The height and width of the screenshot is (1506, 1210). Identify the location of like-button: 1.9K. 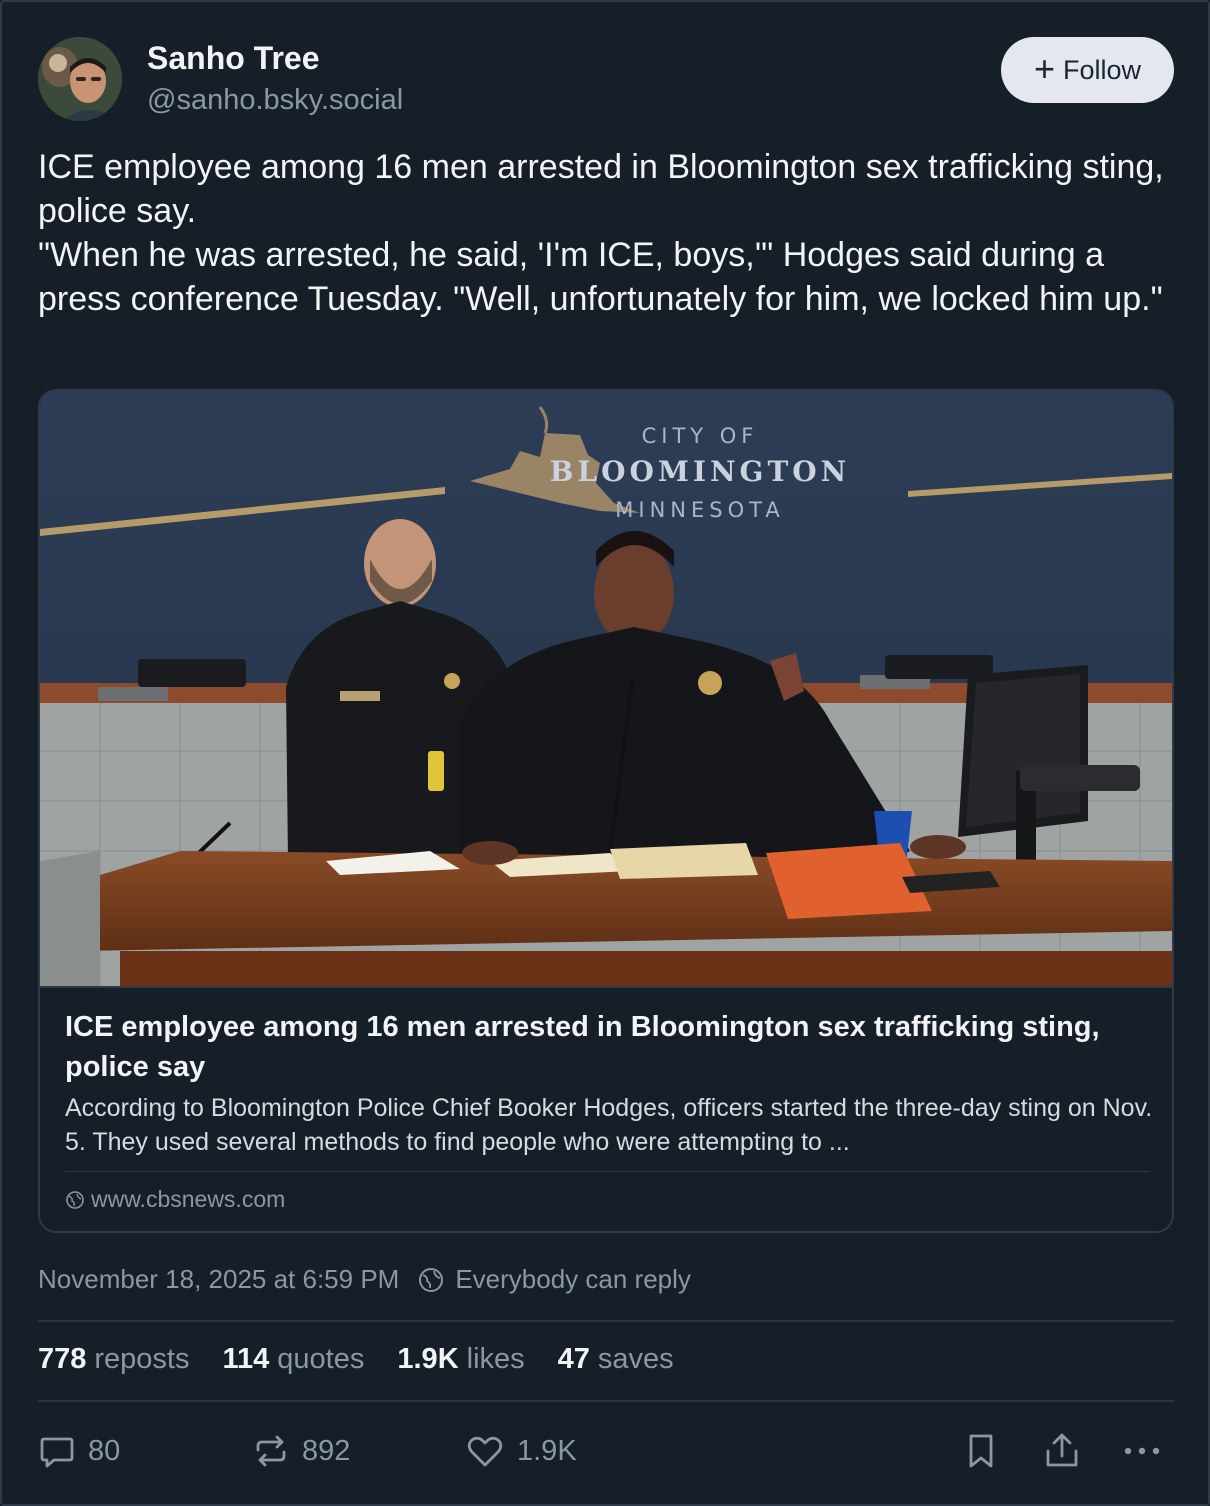
(521, 1451).